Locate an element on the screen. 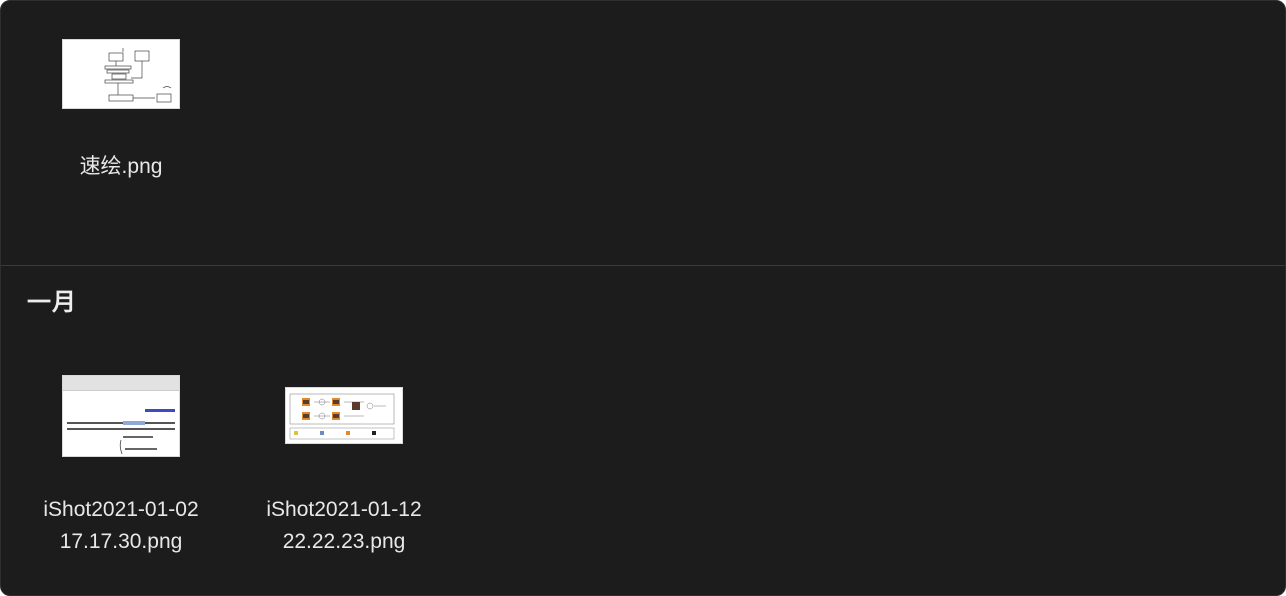 The height and width of the screenshot is (596, 1286). sketch-thumbnail is located at coordinates (121, 74).